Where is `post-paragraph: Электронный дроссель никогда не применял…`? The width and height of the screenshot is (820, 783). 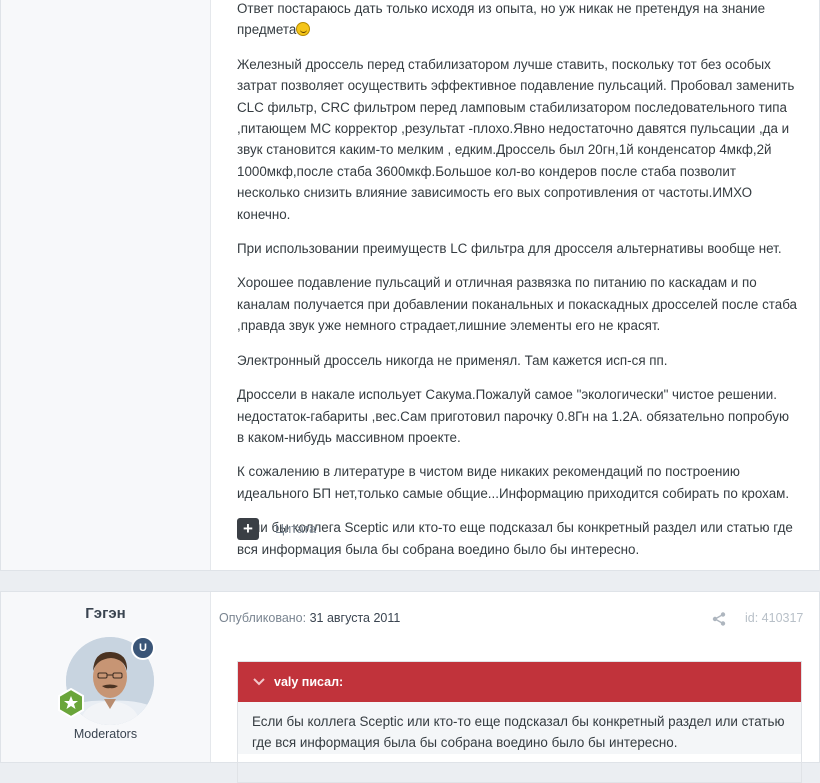 post-paragraph: Электронный дроссель никогда не применял… is located at coordinates (452, 360).